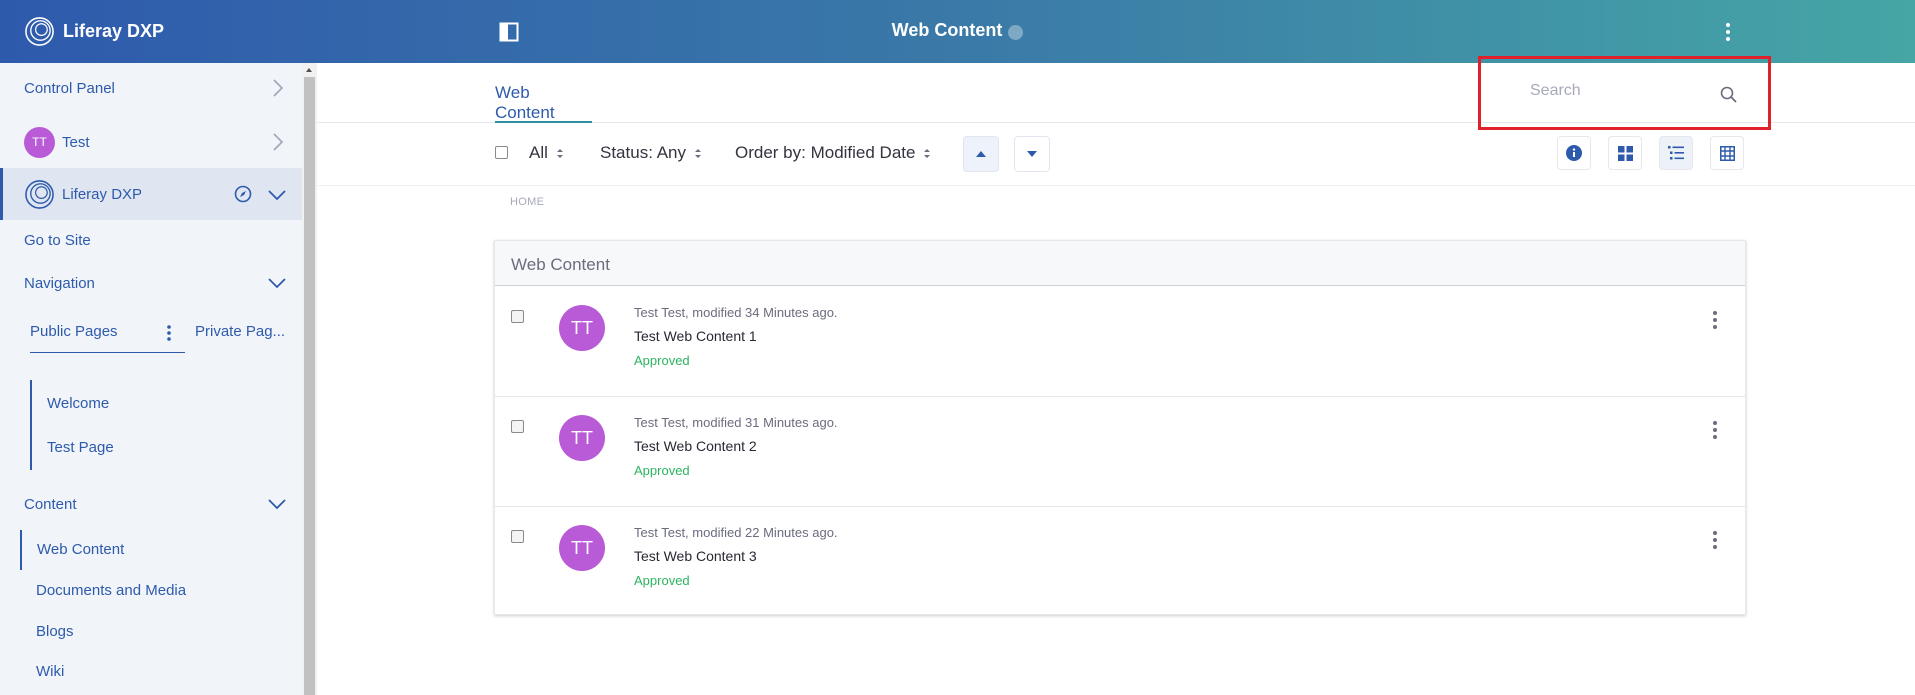 The image size is (1915, 695). I want to click on pages-kebab-icon, so click(169, 333).